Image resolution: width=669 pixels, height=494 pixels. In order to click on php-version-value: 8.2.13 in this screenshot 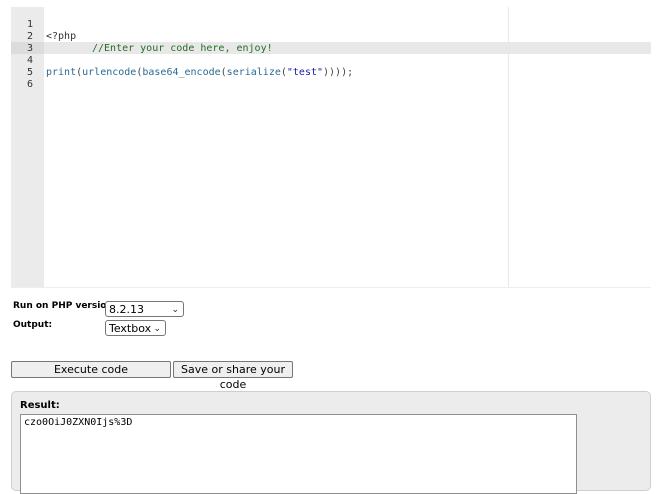, I will do `click(126, 309)`.